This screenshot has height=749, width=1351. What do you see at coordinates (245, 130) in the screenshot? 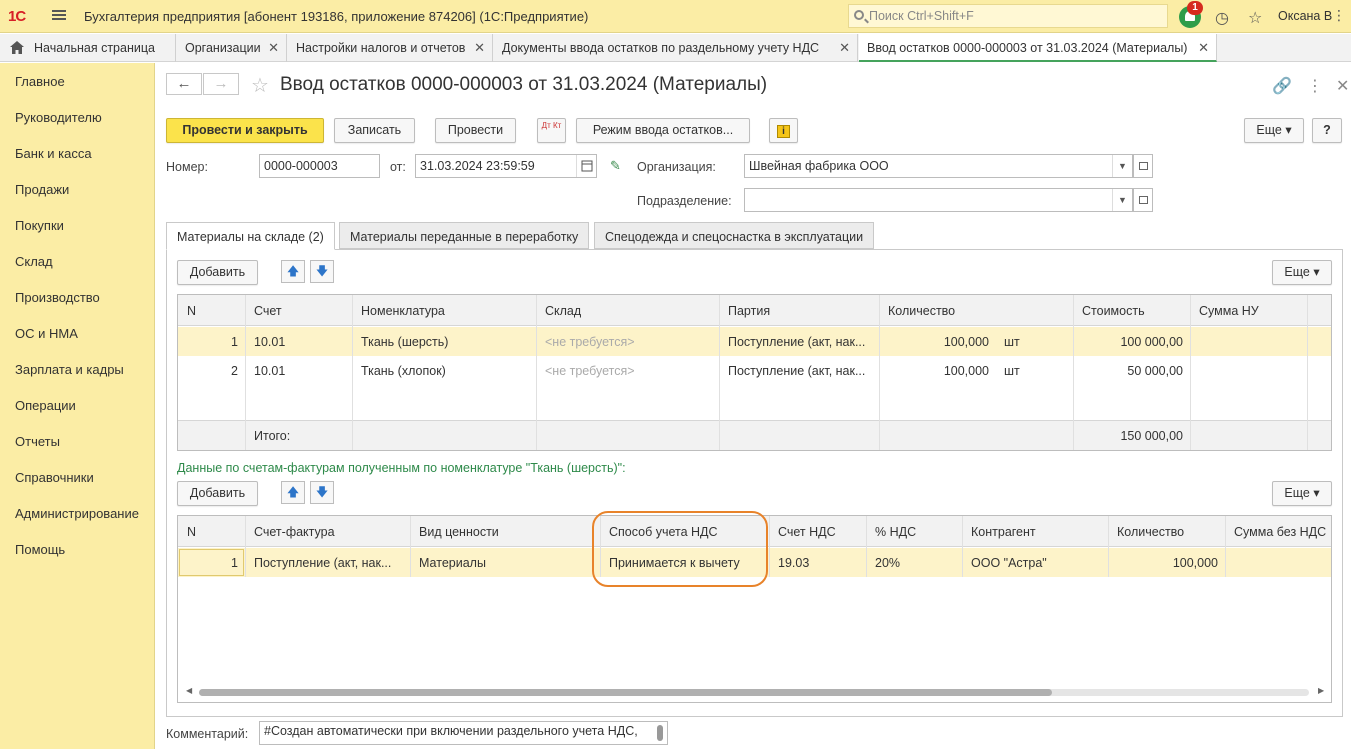
I see `post-and-close-button: Провести и закрыть` at bounding box center [245, 130].